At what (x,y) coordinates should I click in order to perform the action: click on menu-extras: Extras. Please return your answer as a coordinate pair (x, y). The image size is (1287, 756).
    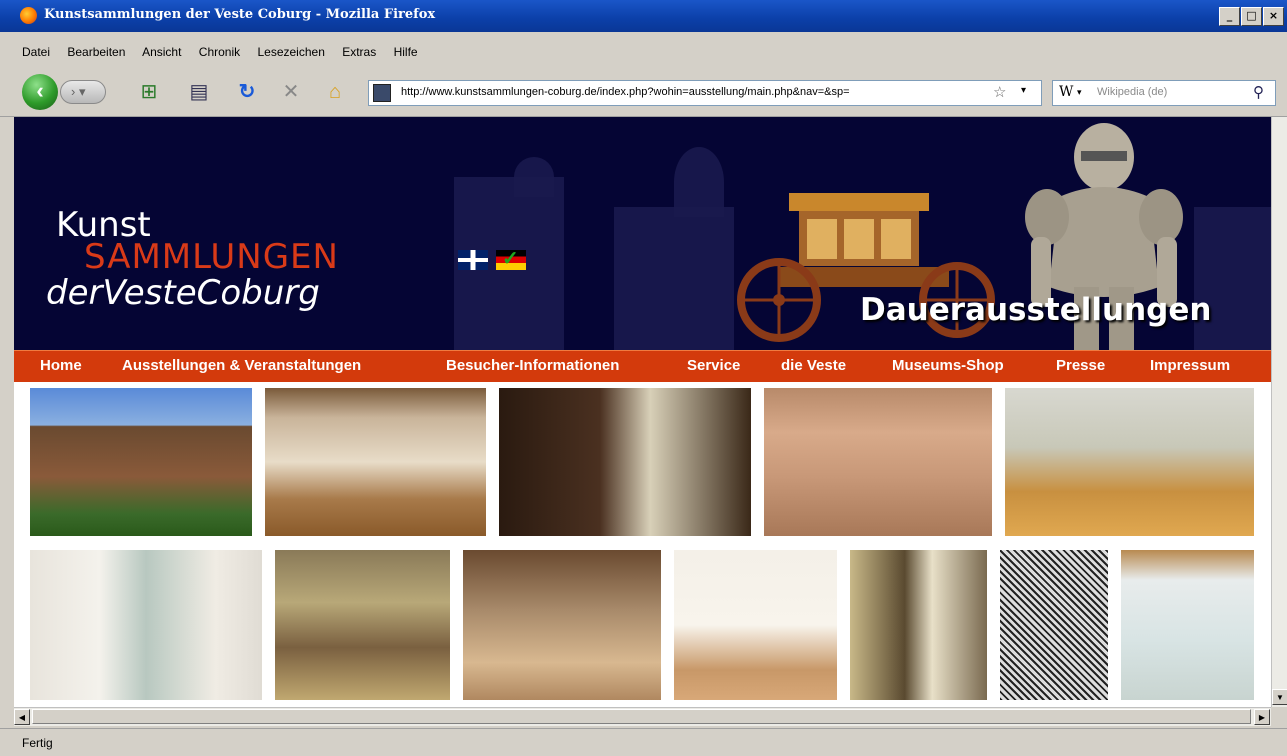
    Looking at the image, I should click on (359, 52).